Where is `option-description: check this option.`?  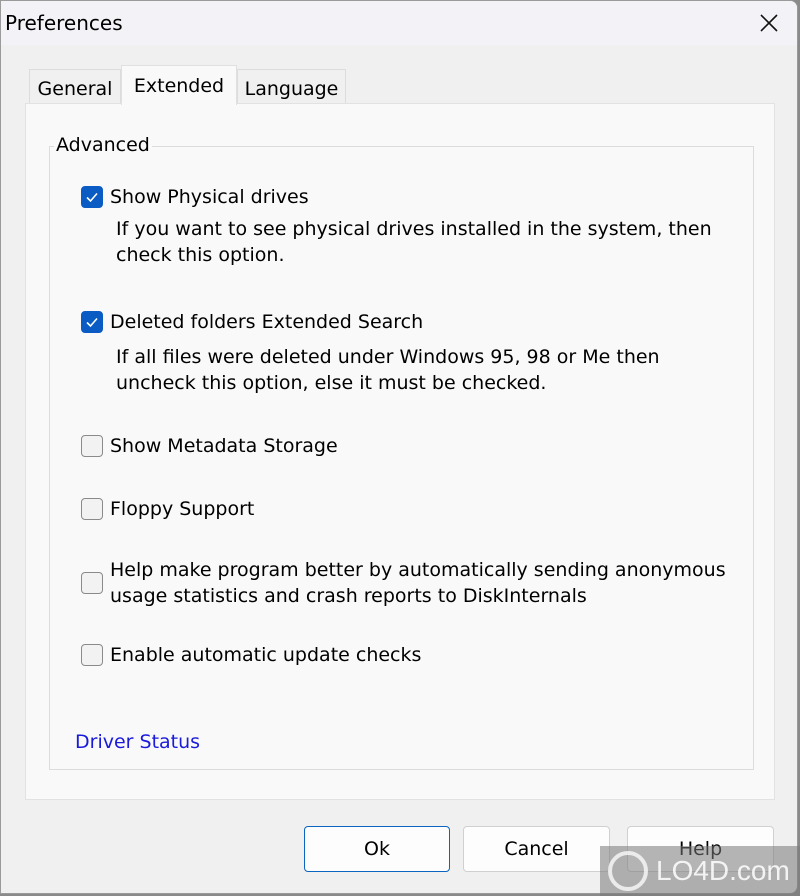 option-description: check this option. is located at coordinates (200, 255).